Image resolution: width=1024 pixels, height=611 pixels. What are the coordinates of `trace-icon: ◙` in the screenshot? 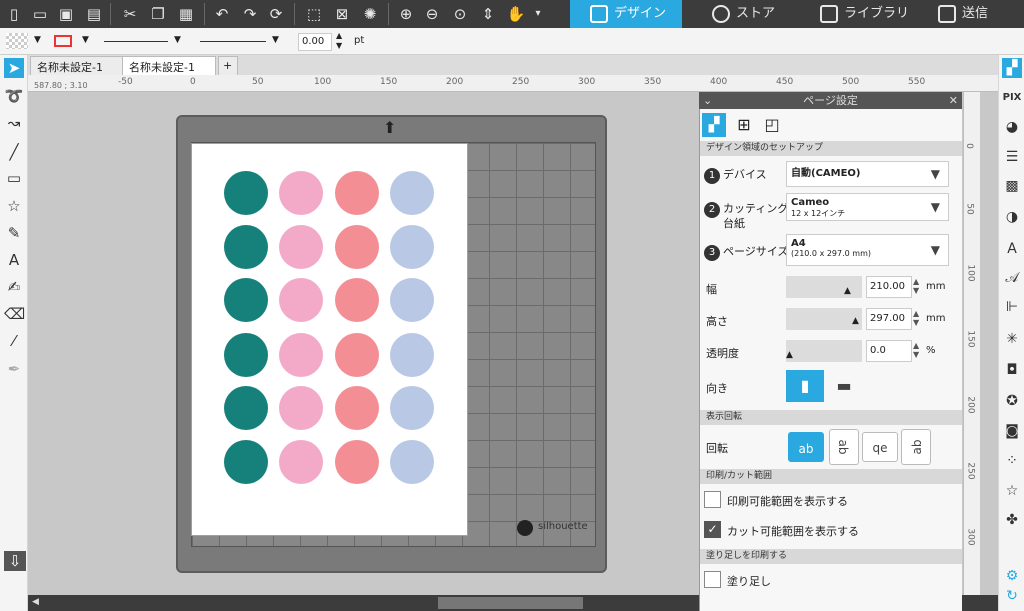 It's located at (1012, 431).